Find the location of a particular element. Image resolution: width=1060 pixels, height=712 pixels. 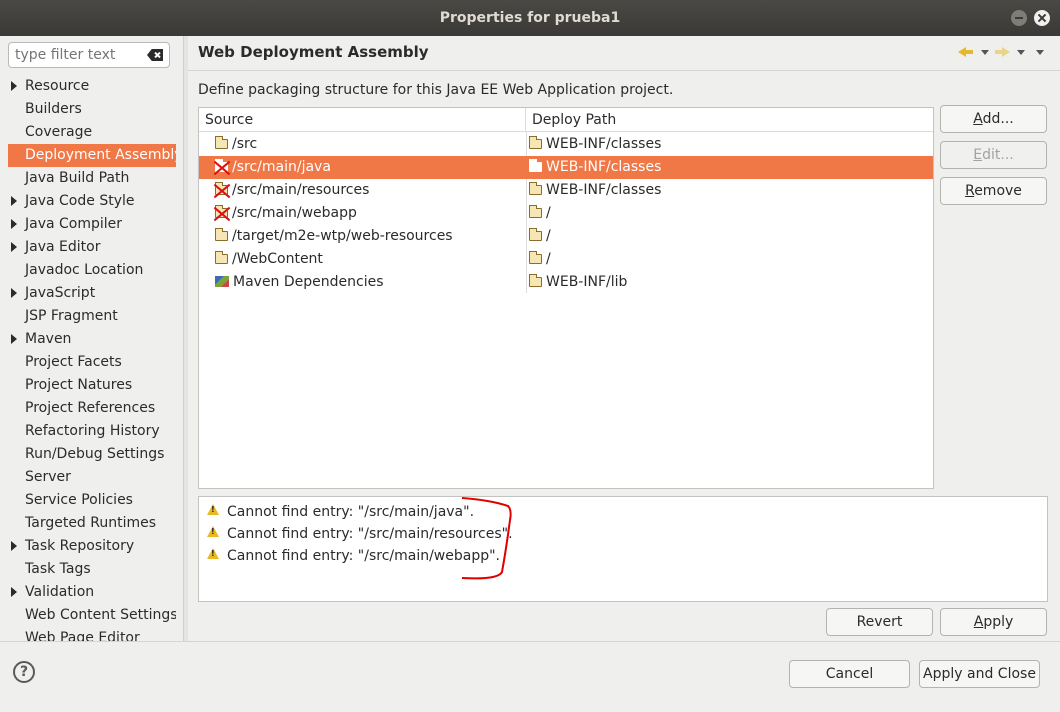

nav-item-javascript: JavaScript is located at coordinates (92, 293).